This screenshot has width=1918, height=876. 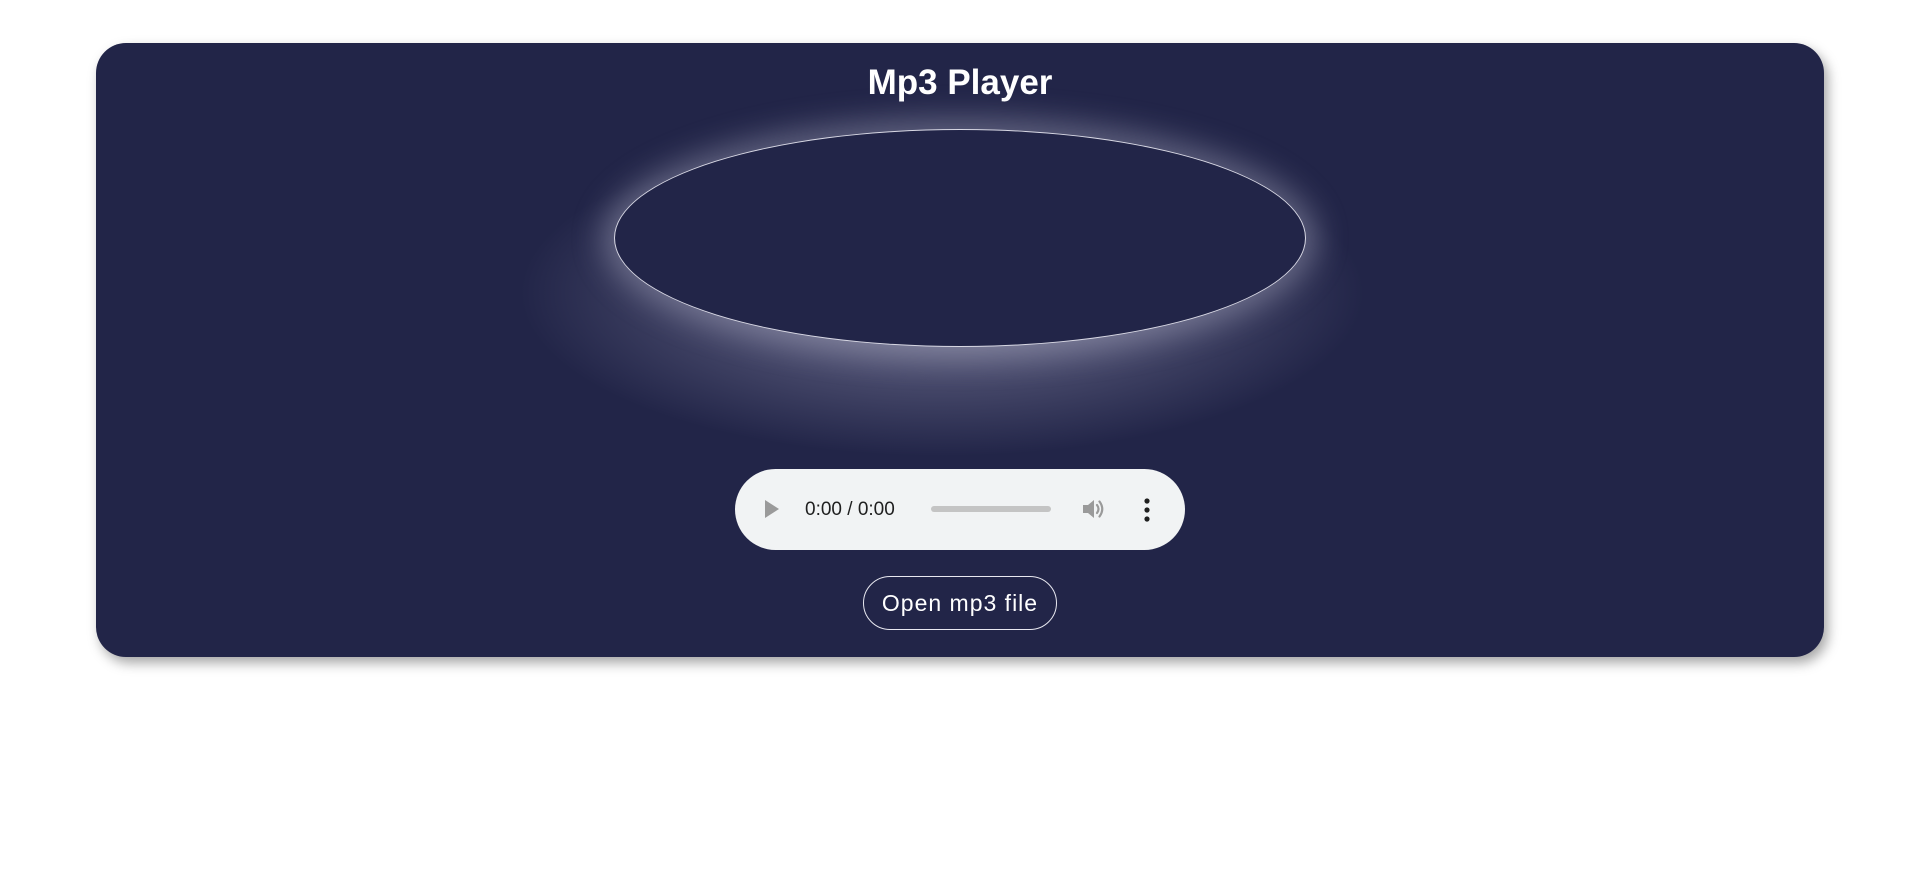 What do you see at coordinates (1093, 509) in the screenshot?
I see `volume-icon` at bounding box center [1093, 509].